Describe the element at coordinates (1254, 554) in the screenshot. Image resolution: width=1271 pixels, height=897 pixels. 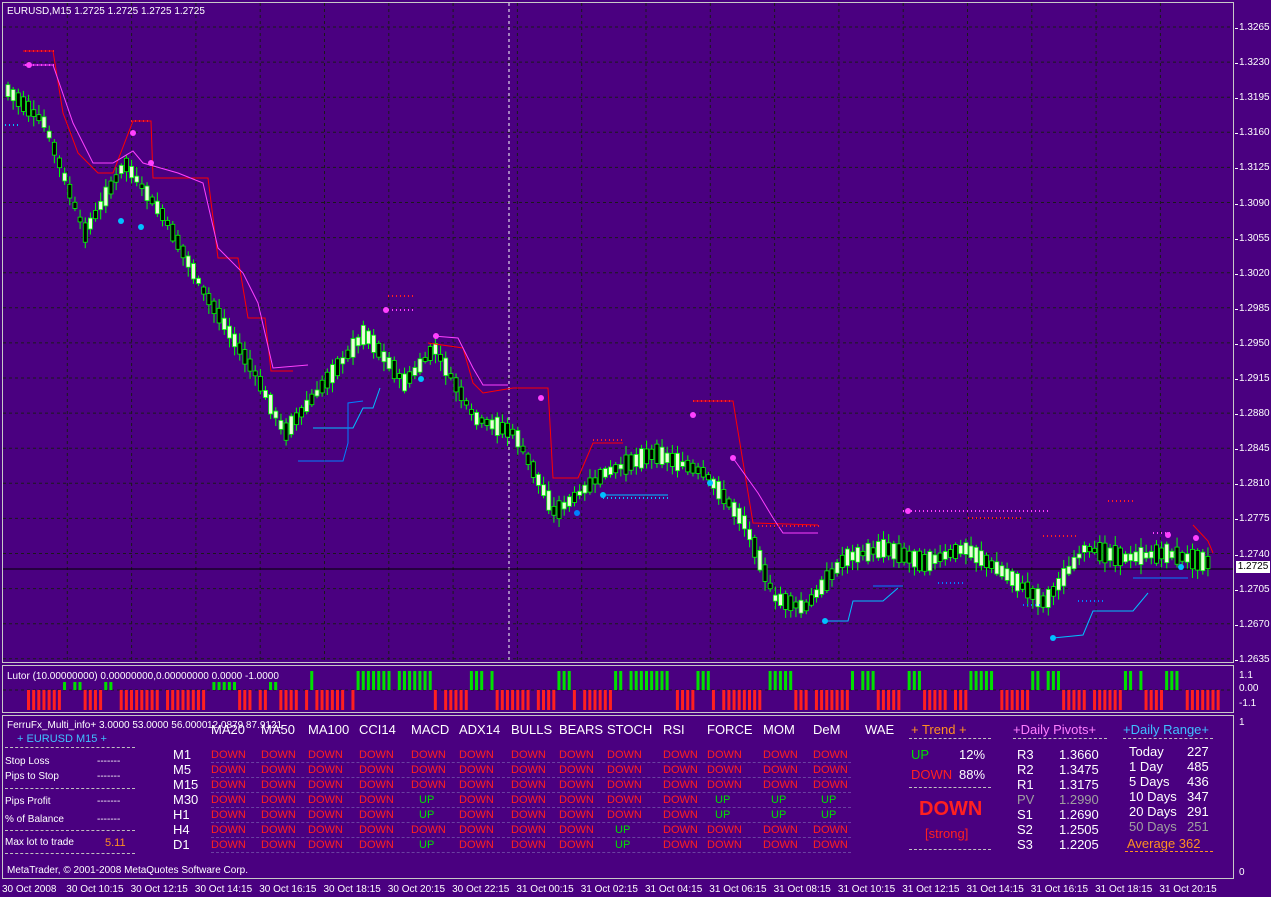
I see `price-tick-label: 1.2740` at that location.